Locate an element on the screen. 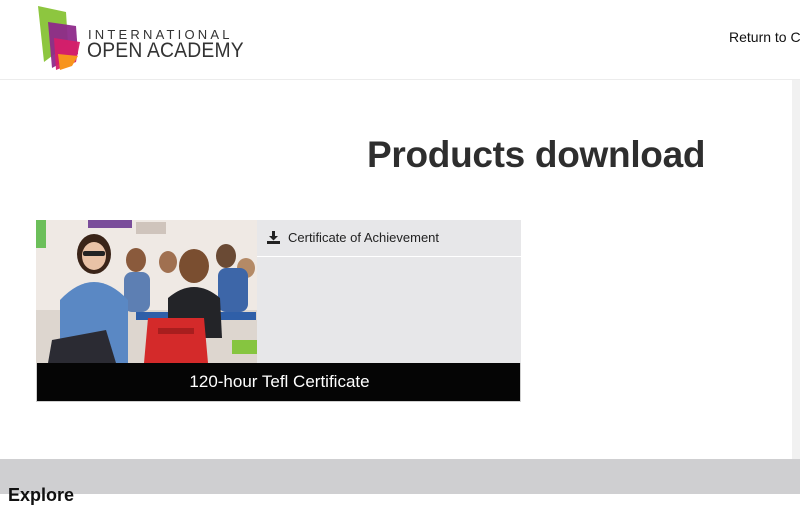  product-title: 120-hour Tefl Certificate is located at coordinates (279, 381).